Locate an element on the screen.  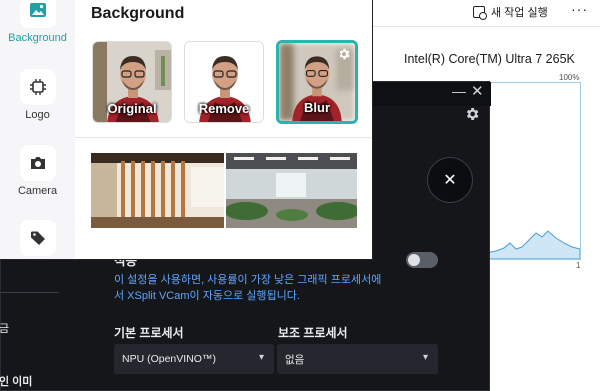
sub-processor-label: 보조 프로세서 is located at coordinates (313, 333).